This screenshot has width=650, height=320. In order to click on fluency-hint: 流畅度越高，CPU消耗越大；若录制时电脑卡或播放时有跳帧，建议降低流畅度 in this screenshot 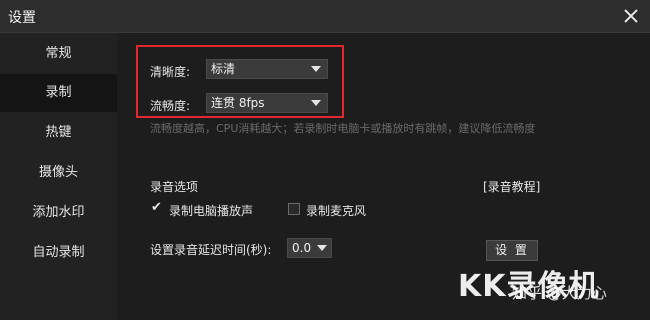, I will do `click(343, 128)`.